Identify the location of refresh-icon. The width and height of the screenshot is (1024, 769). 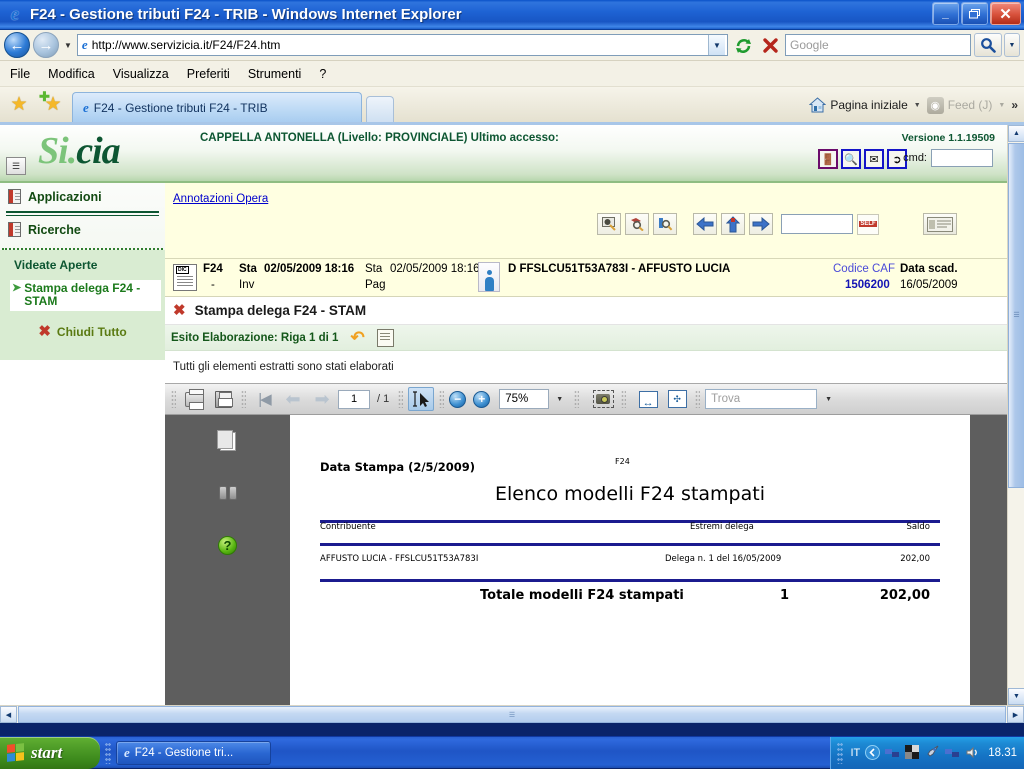
(743, 45).